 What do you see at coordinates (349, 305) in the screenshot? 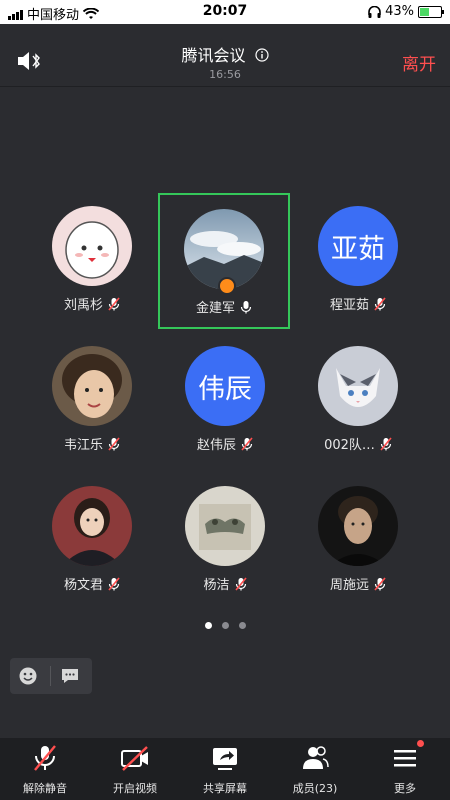
I see `participant-name: 程亚茹` at bounding box center [349, 305].